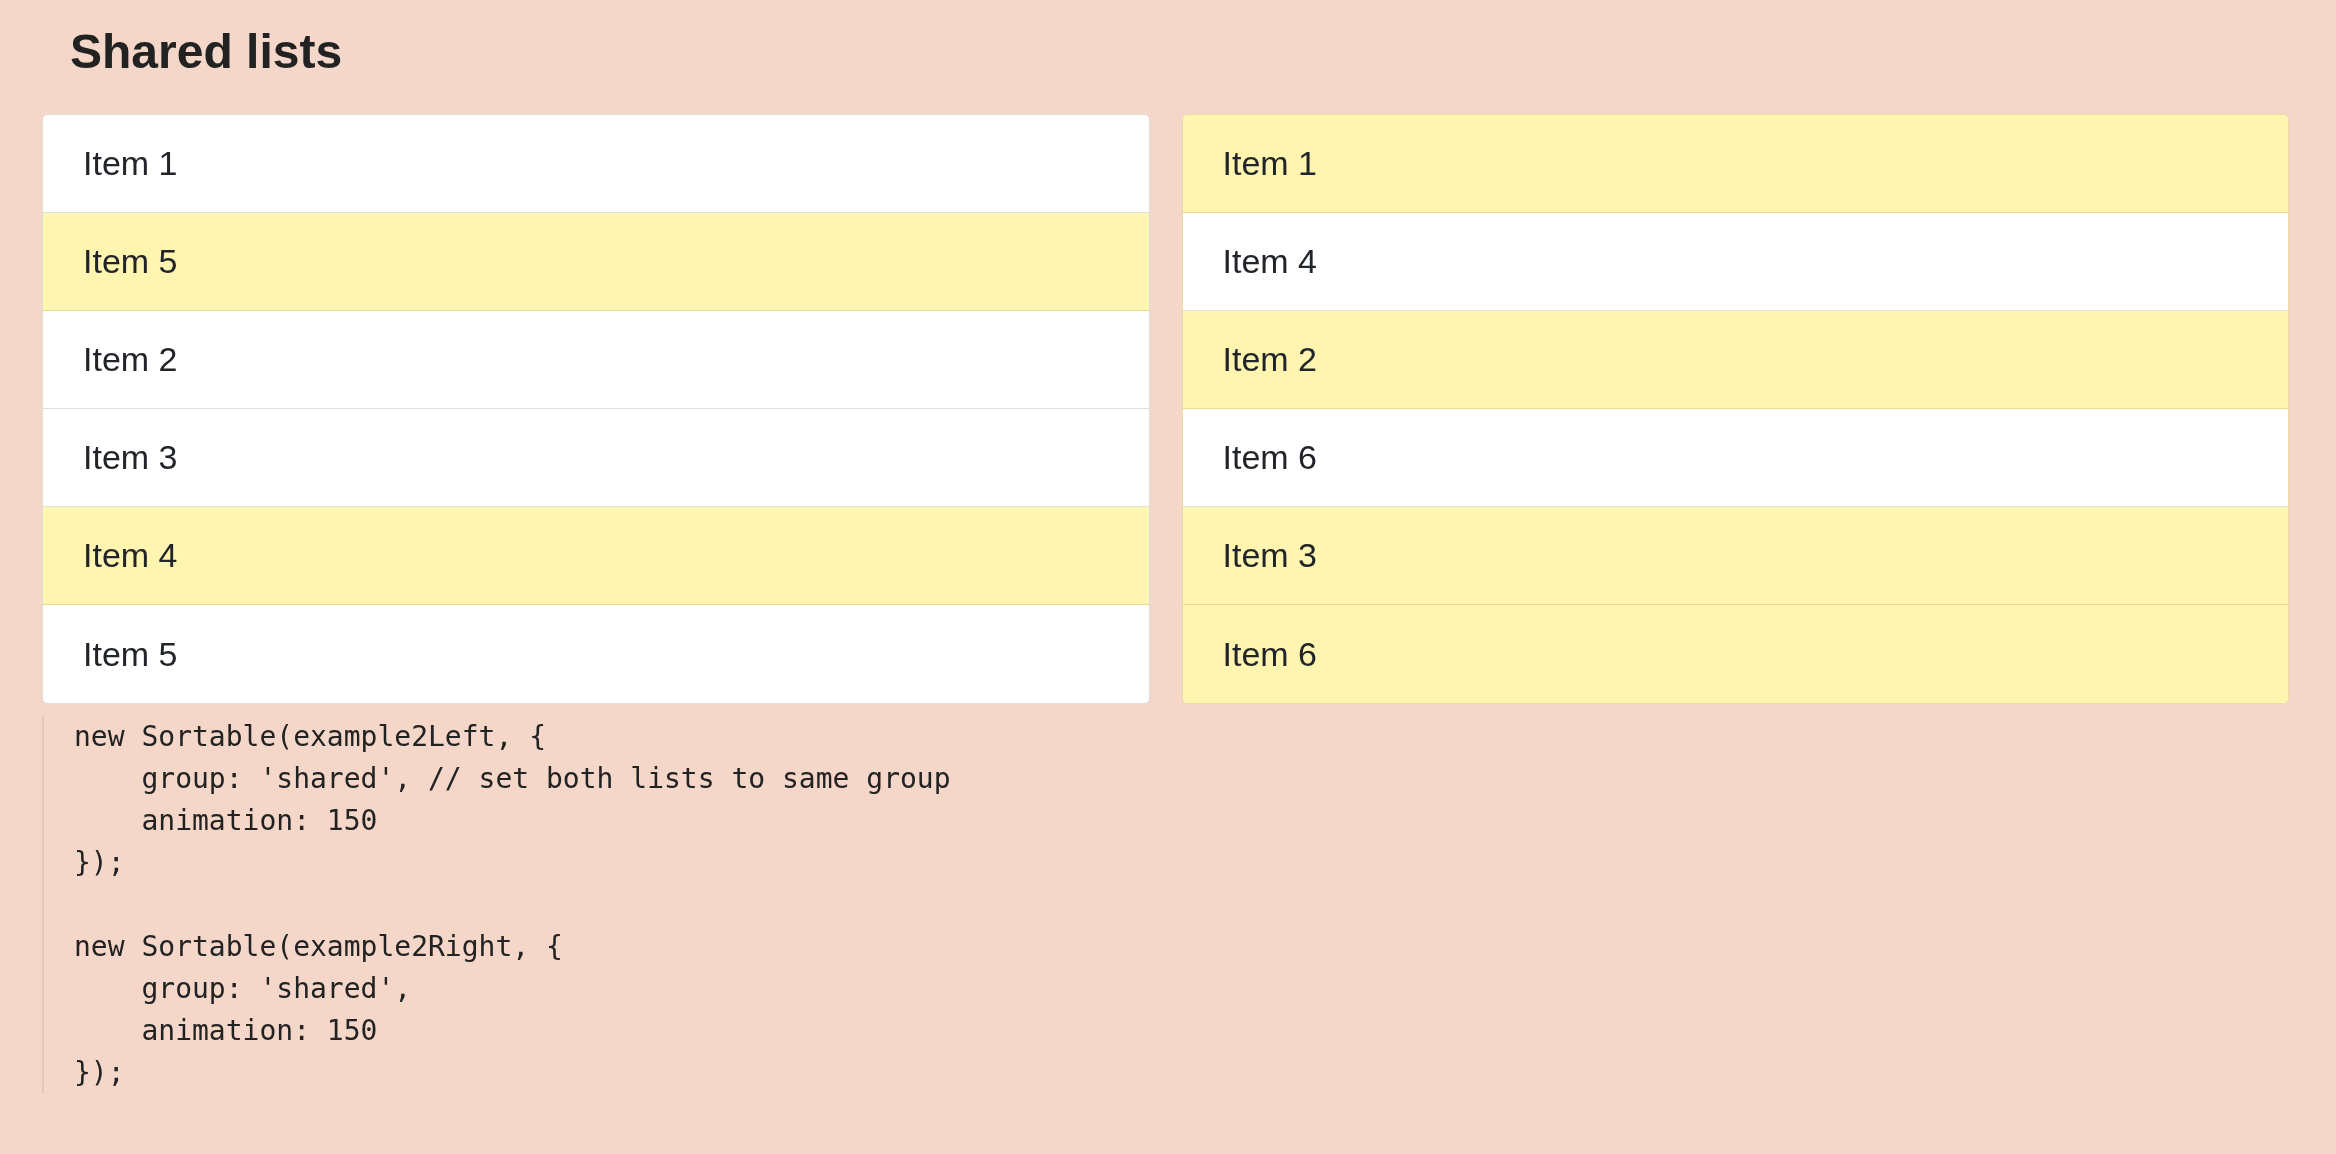 The height and width of the screenshot is (1154, 2336). Describe the element at coordinates (496, 905) in the screenshot. I see `code-block: new Sortable(example2Left, { group: 'shared', // set both lists to same group animation: 150 }); new Sortable(example2Right, { group: 'shared', animation: 150 });` at that location.